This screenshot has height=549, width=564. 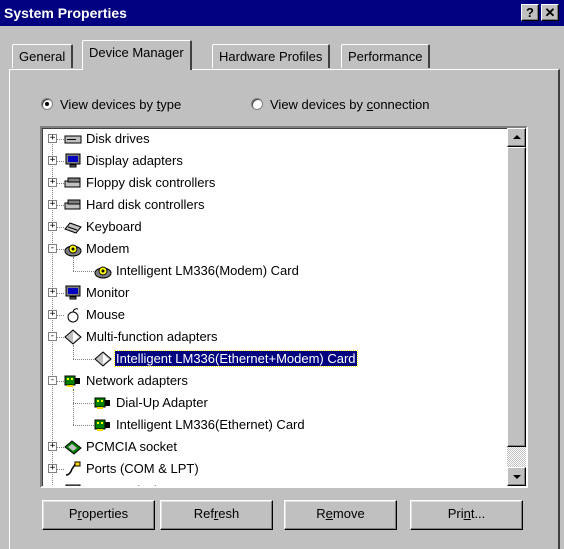 What do you see at coordinates (516, 476) in the screenshot?
I see `scroll-down-button` at bounding box center [516, 476].